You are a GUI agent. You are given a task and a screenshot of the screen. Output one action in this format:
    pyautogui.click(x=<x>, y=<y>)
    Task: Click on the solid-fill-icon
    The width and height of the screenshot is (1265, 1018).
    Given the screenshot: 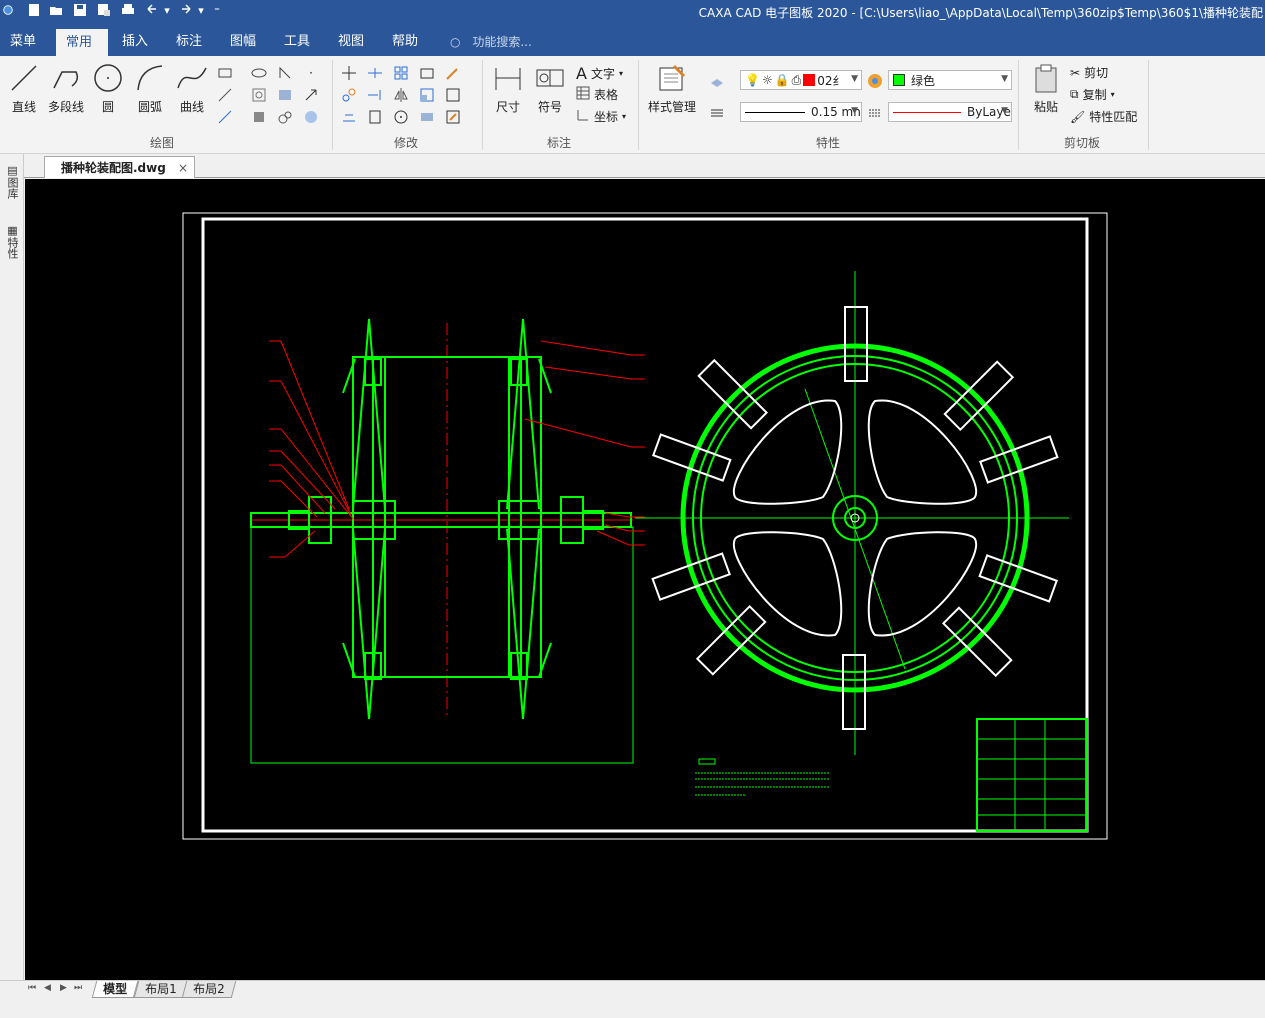 What is the action you would take?
    pyautogui.click(x=259, y=117)
    